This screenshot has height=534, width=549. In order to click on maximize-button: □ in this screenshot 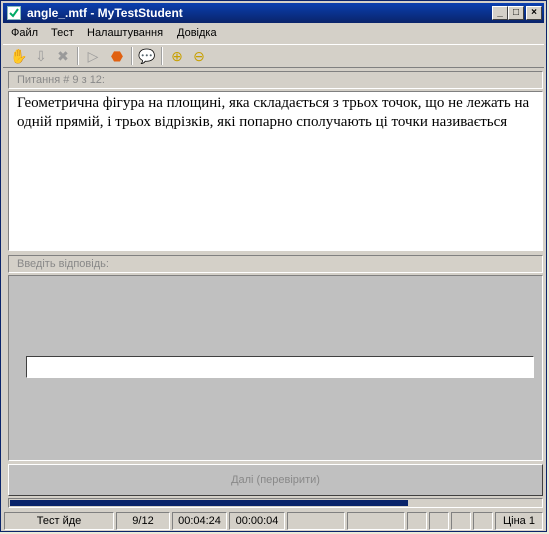, I will do `click(516, 13)`.